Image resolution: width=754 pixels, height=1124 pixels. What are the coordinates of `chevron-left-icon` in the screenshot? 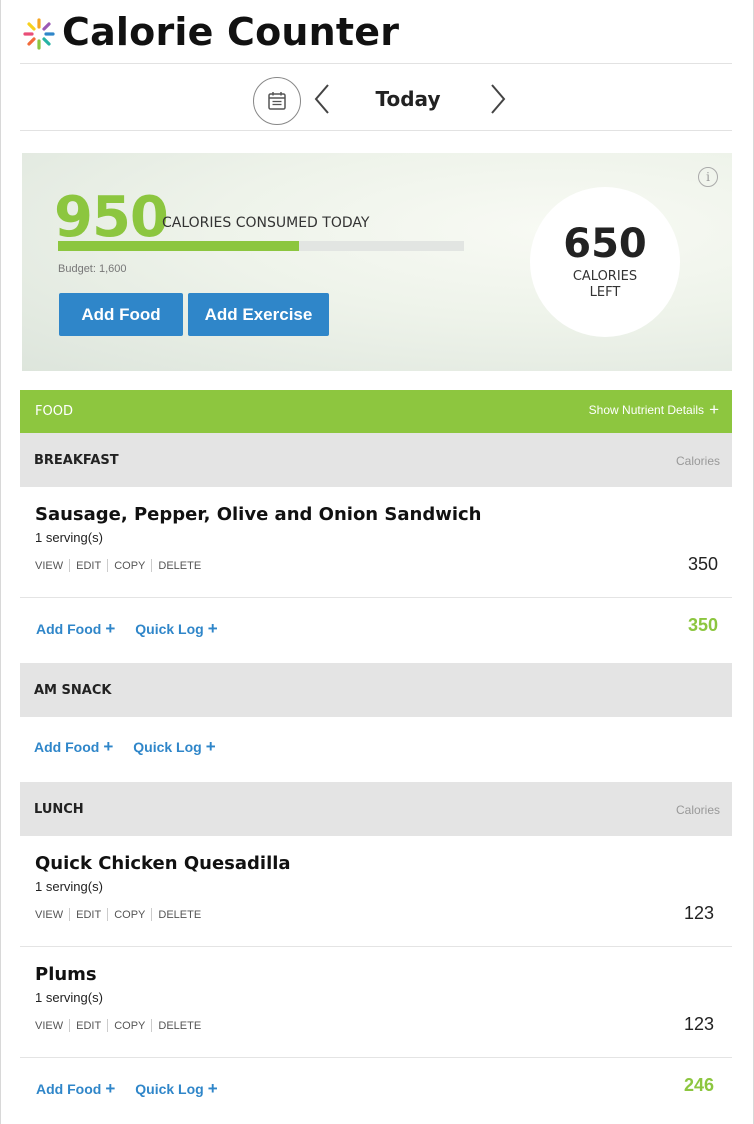 It's located at (321, 99).